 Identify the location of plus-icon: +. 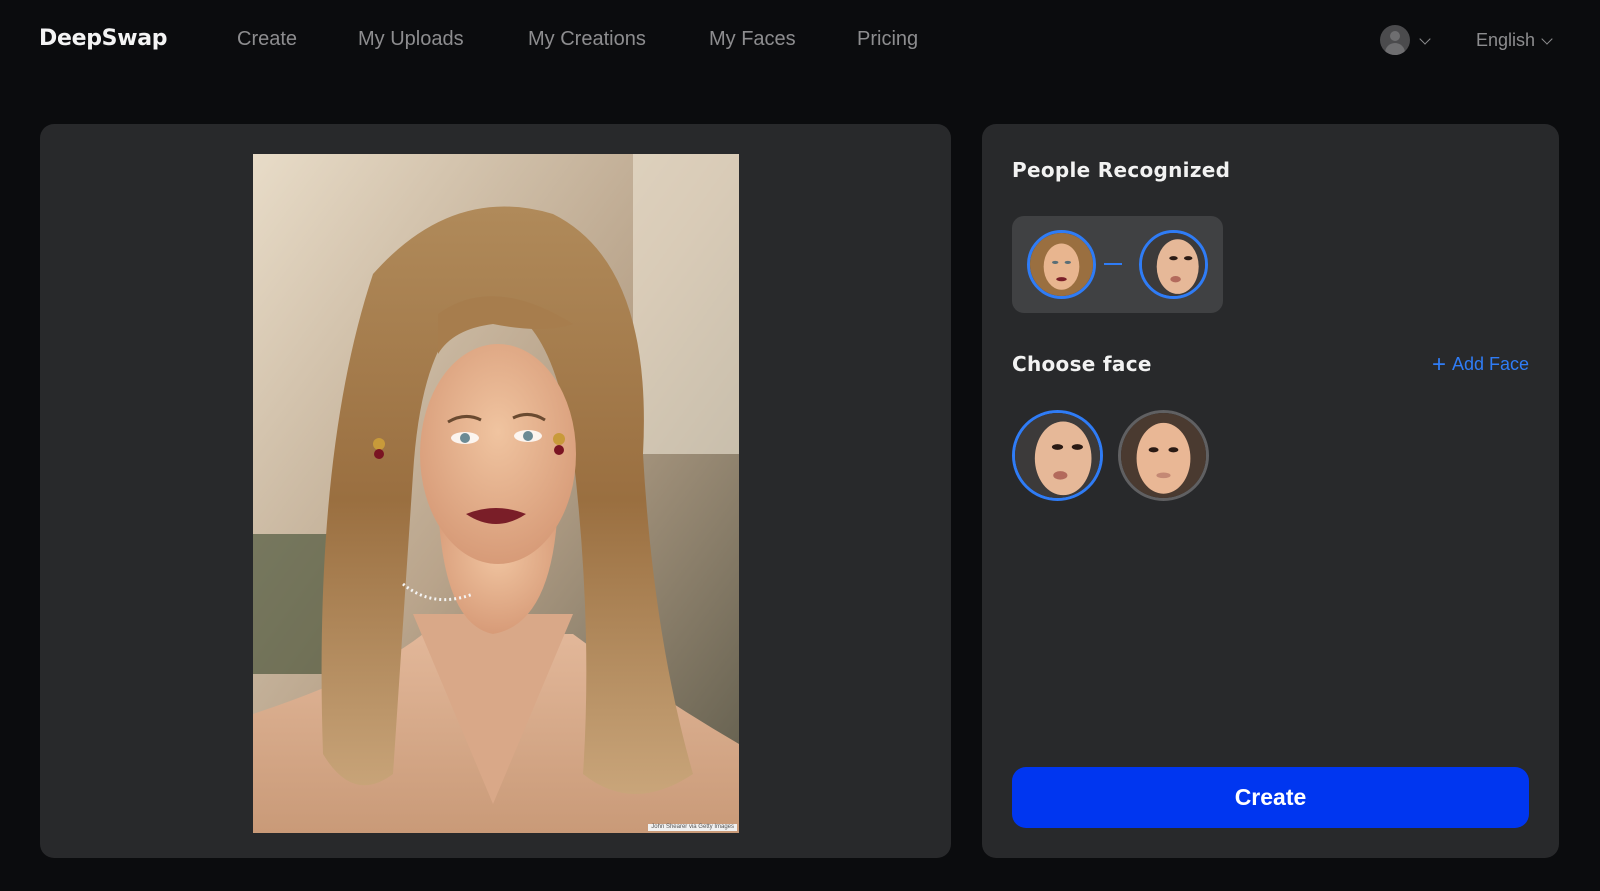
(1438, 364).